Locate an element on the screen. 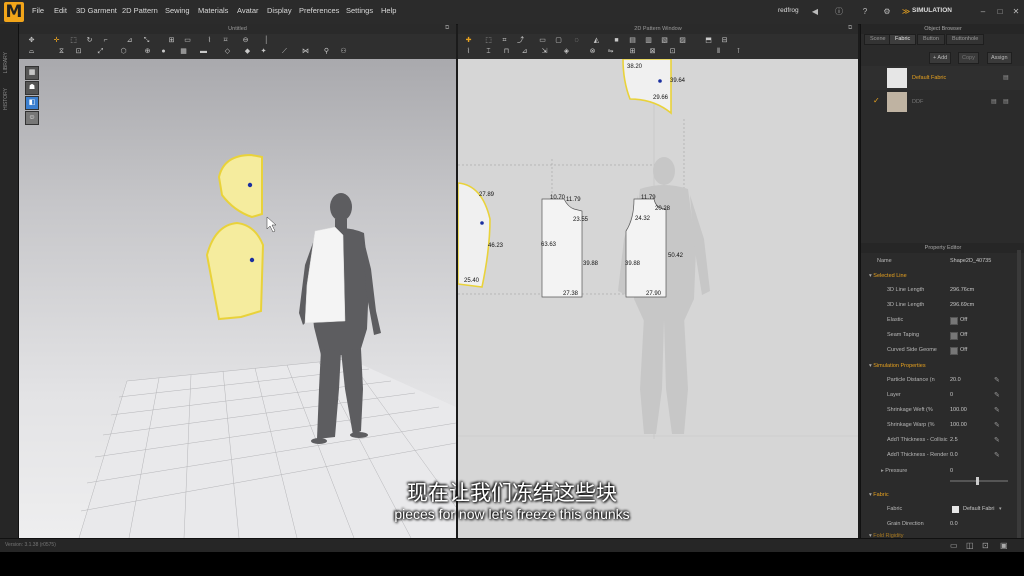 The image size is (1024, 576). texture-tool-icon: ⊖ is located at coordinates (245, 41).